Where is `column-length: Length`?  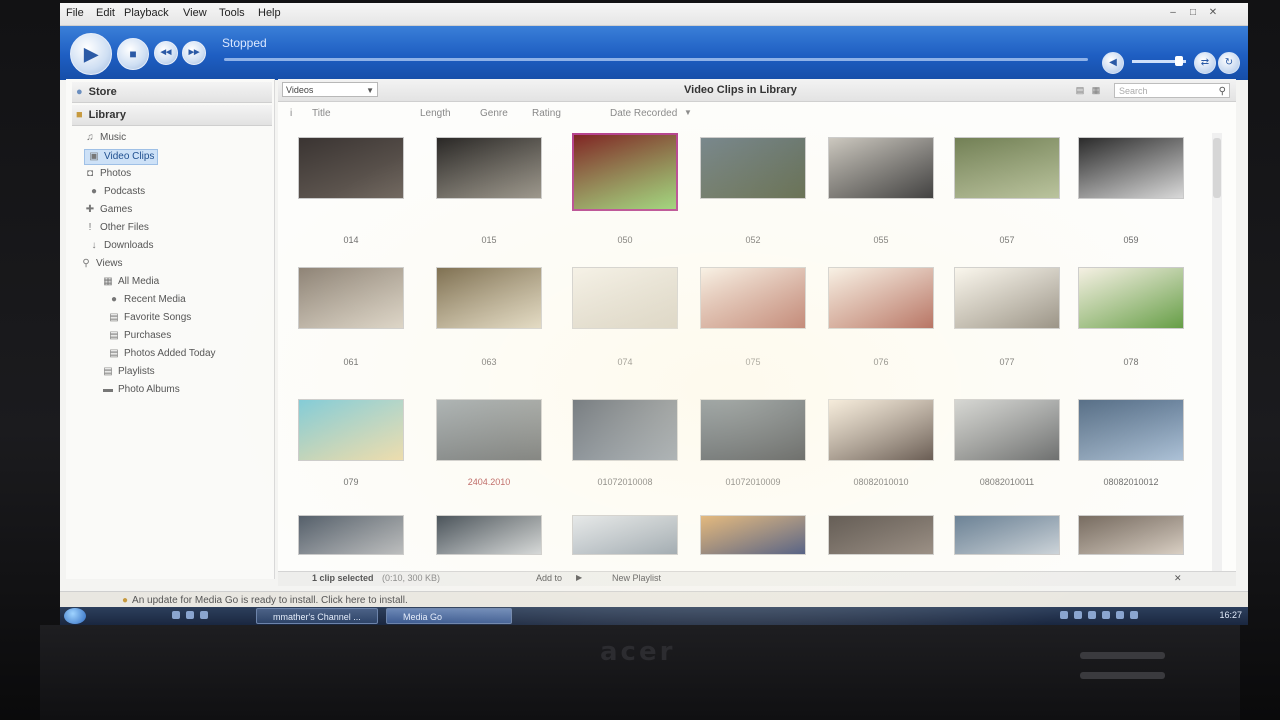 column-length: Length is located at coordinates (435, 113).